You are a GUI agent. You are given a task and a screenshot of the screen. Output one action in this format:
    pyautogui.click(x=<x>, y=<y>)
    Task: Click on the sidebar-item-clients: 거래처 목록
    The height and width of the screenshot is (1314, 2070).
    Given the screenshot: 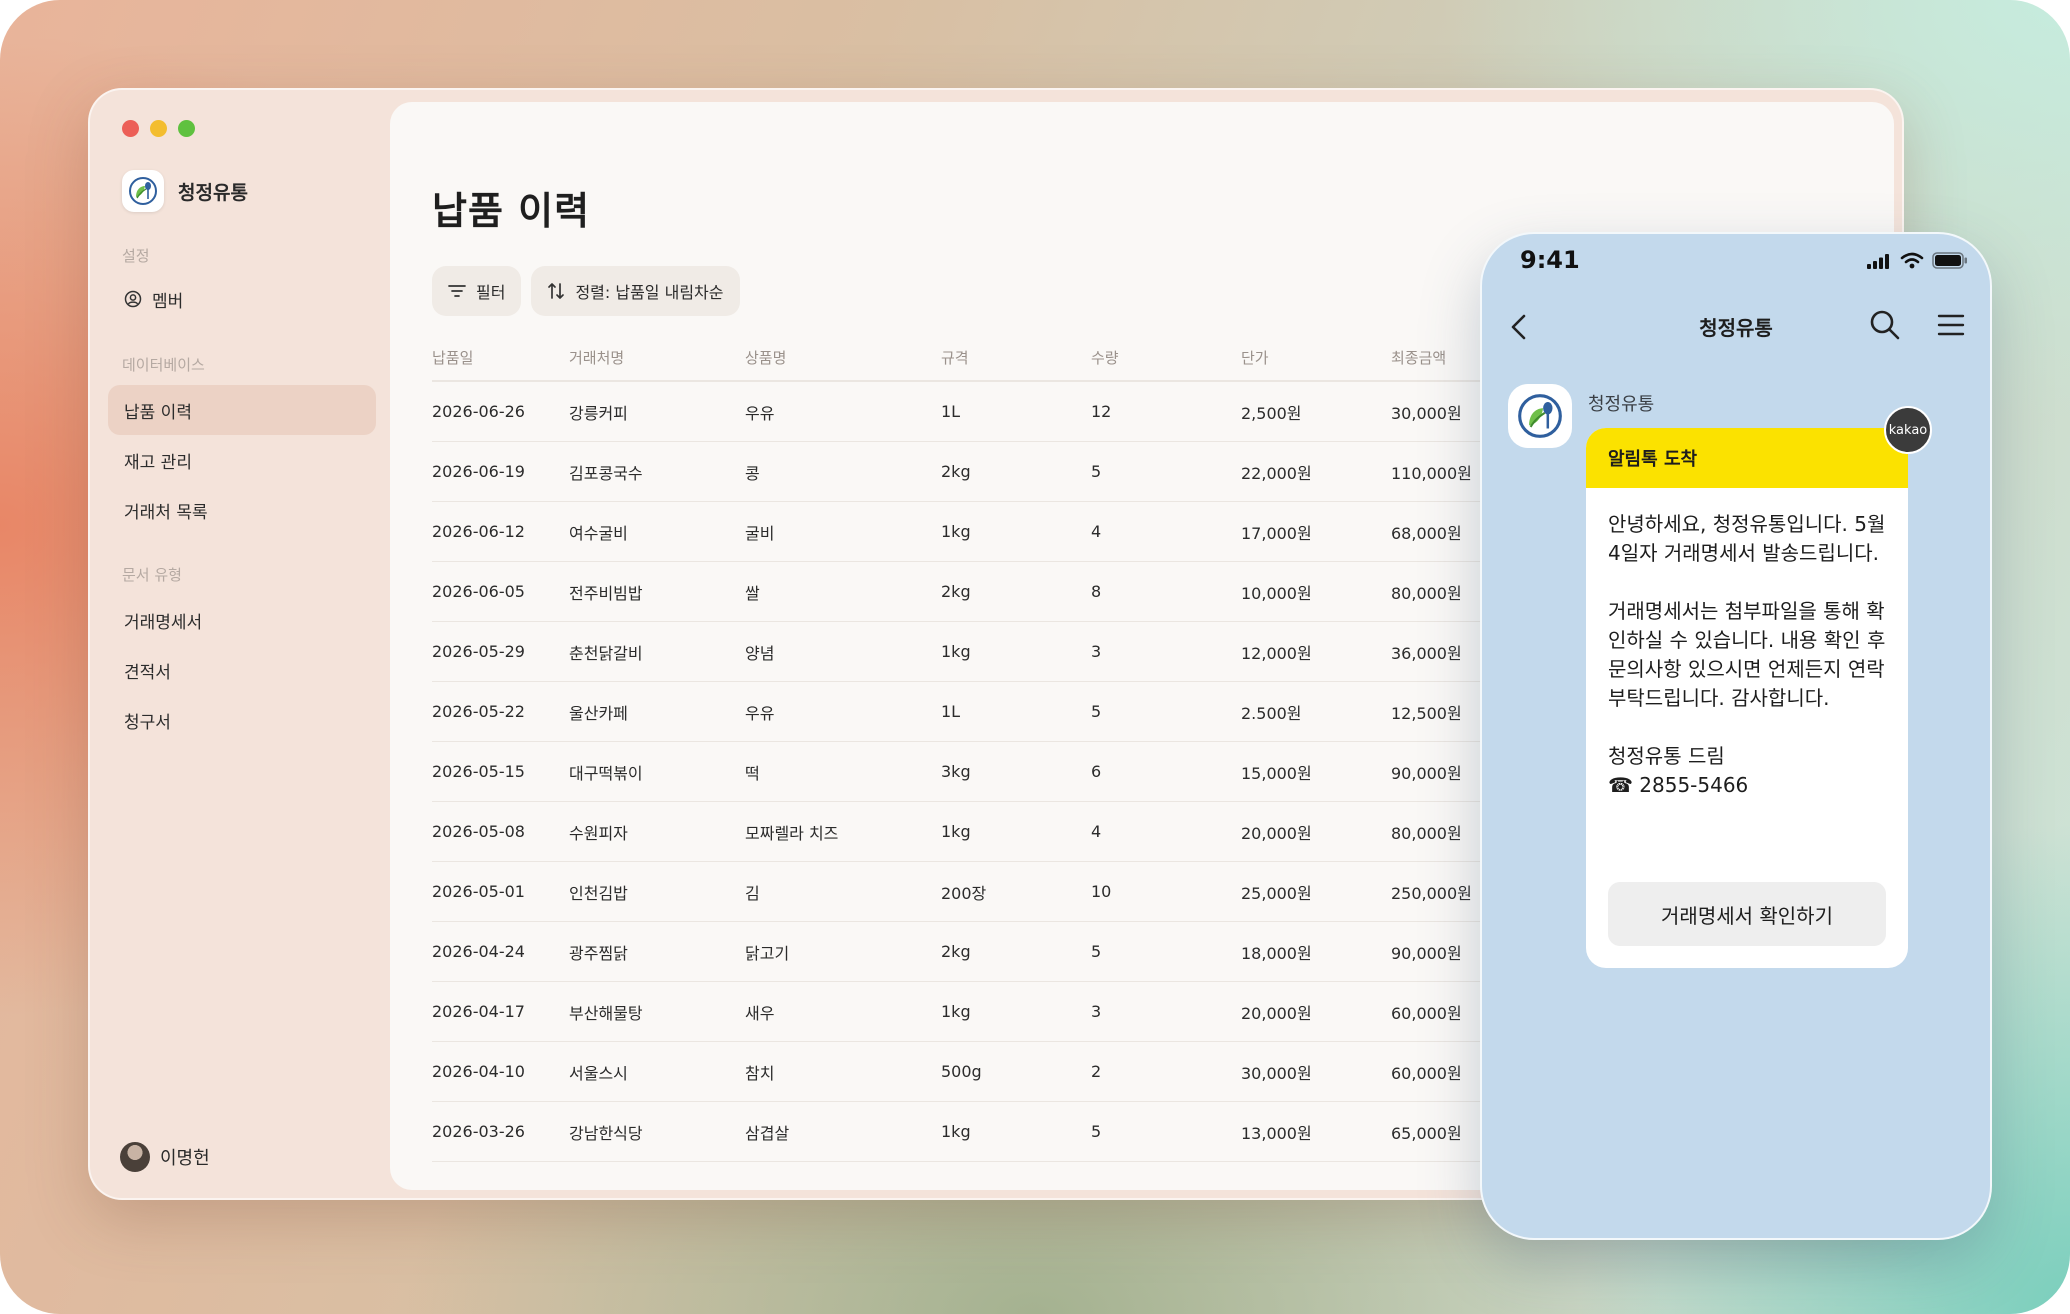 What is the action you would take?
    pyautogui.click(x=242, y=510)
    